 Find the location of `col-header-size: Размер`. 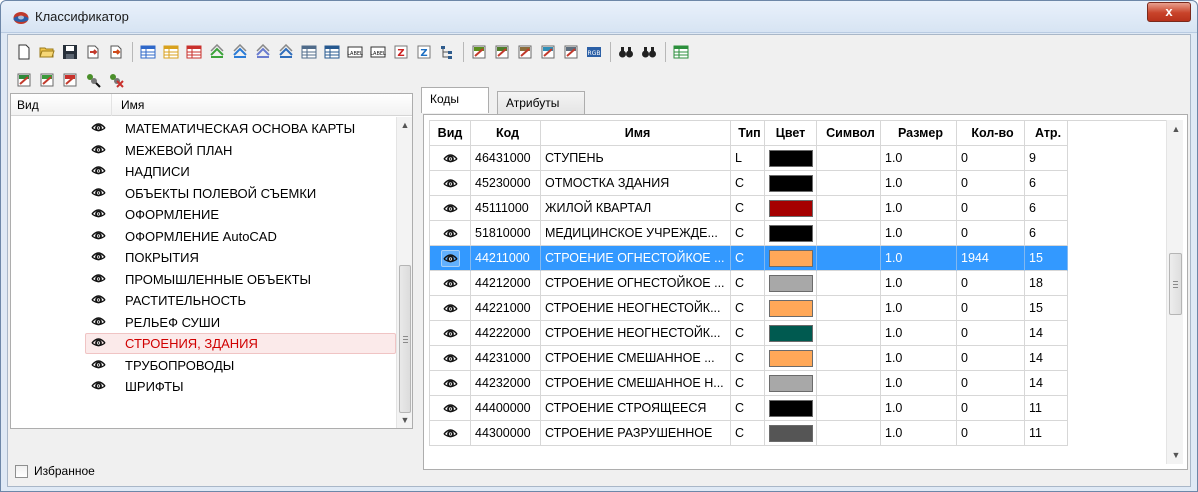

col-header-size: Размер is located at coordinates (919, 133).